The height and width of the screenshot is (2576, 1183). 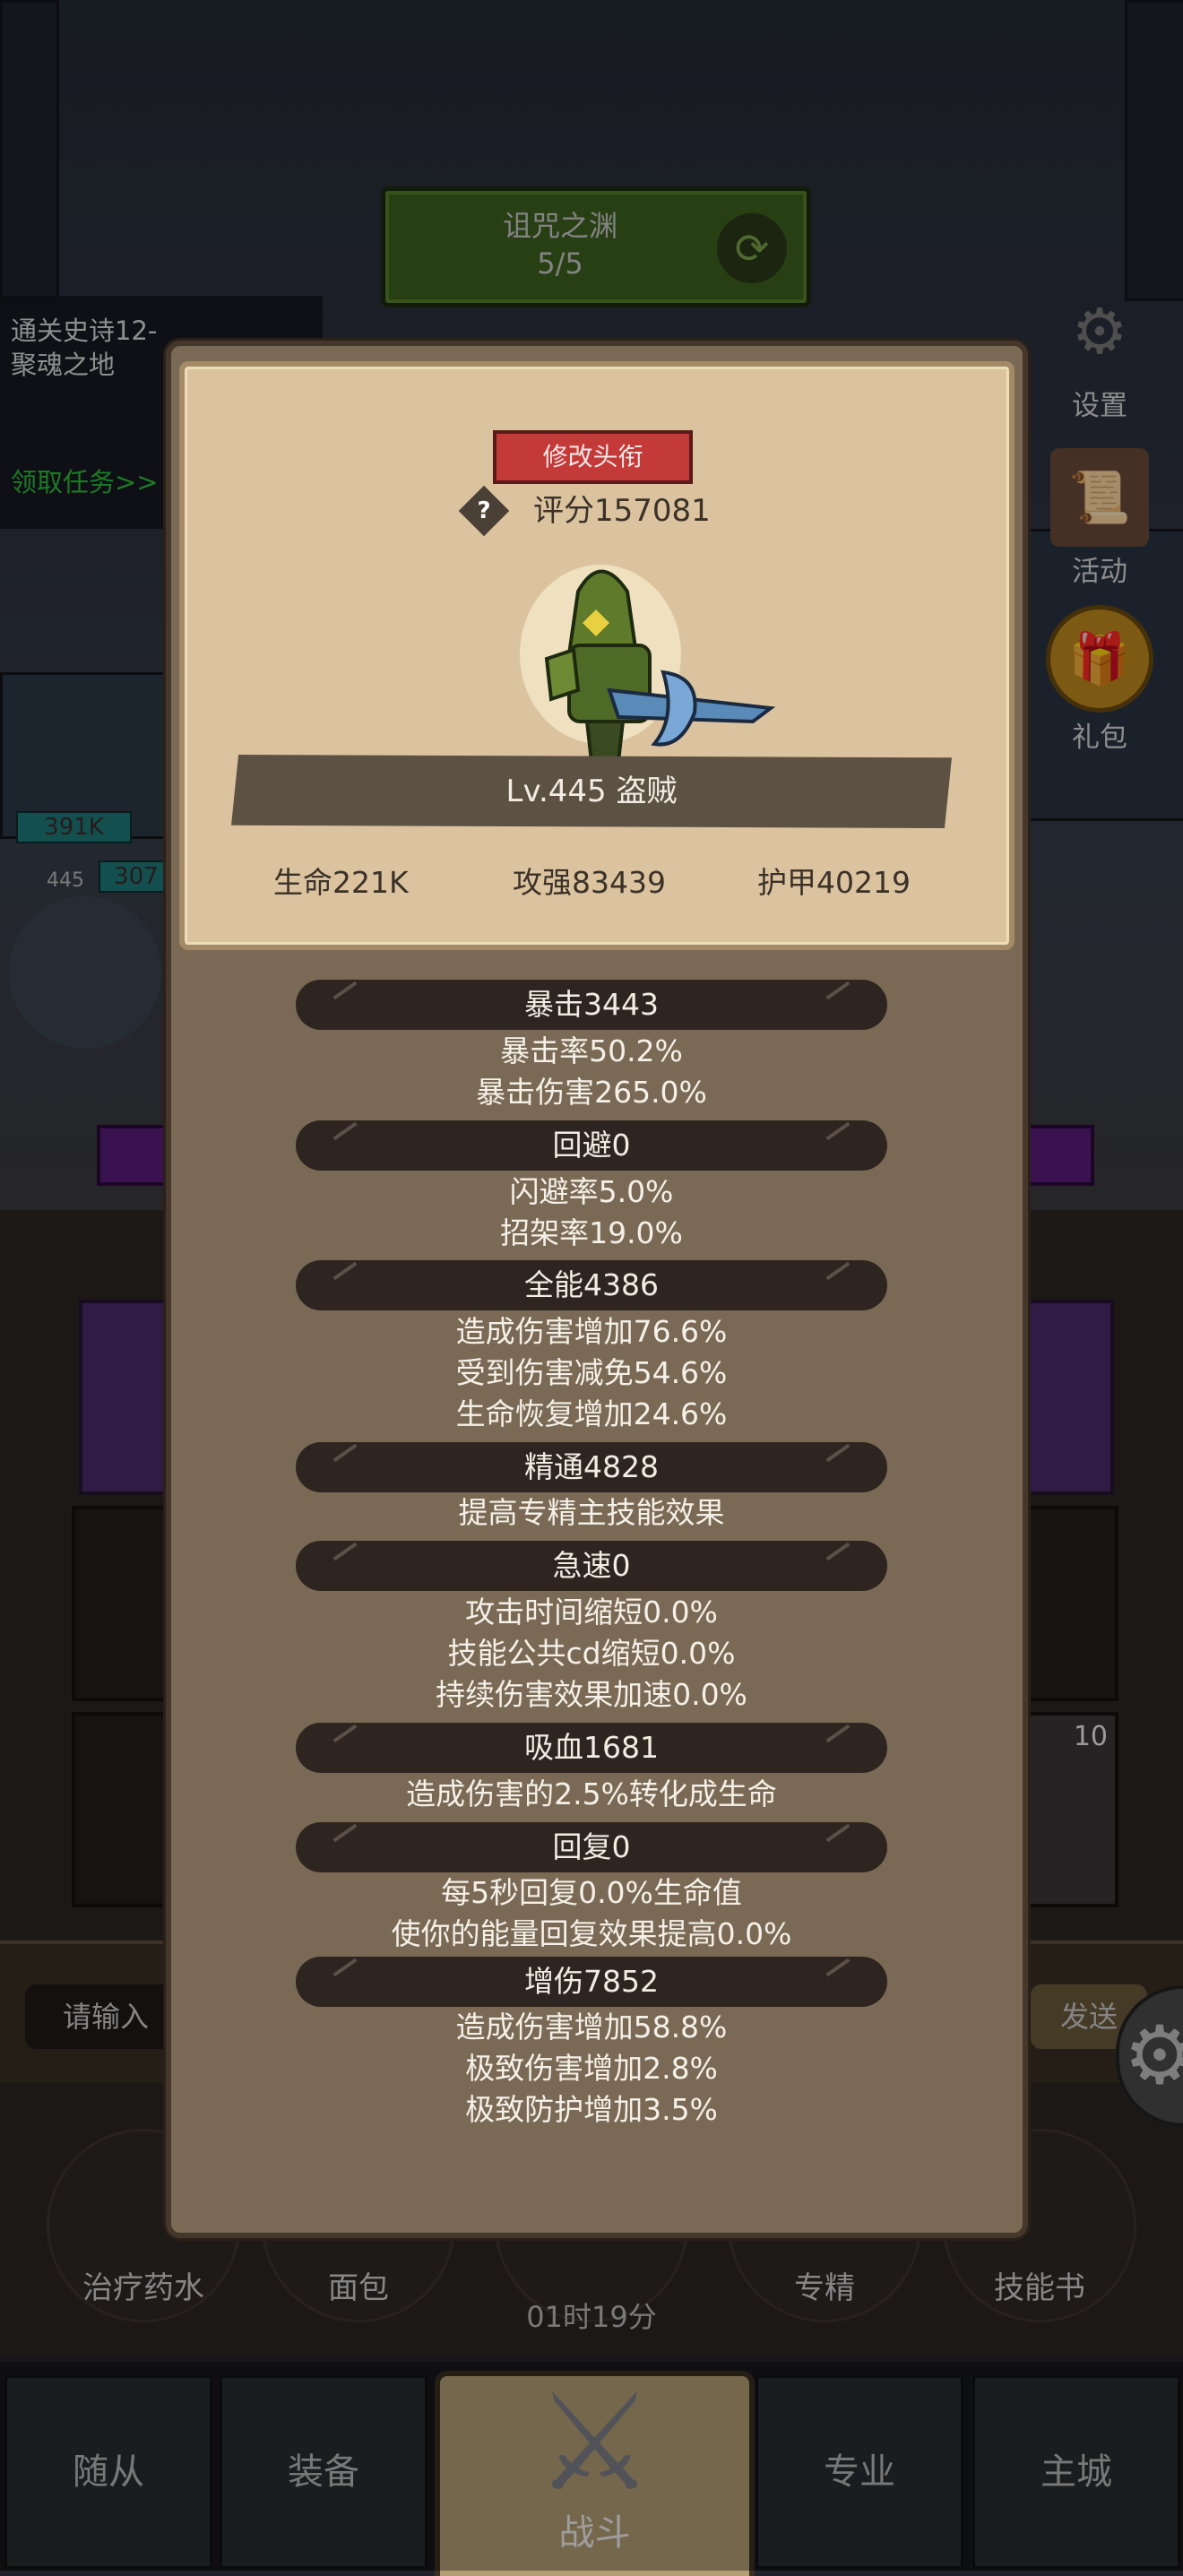 I want to click on stat-line: 极致伤害增加2.8%, so click(x=591, y=2068).